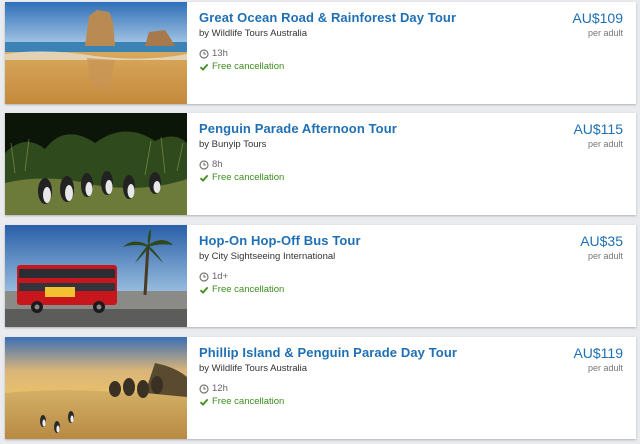 This screenshot has height=444, width=640. What do you see at coordinates (417, 277) in the screenshot?
I see `tour-duration: 1d+` at bounding box center [417, 277].